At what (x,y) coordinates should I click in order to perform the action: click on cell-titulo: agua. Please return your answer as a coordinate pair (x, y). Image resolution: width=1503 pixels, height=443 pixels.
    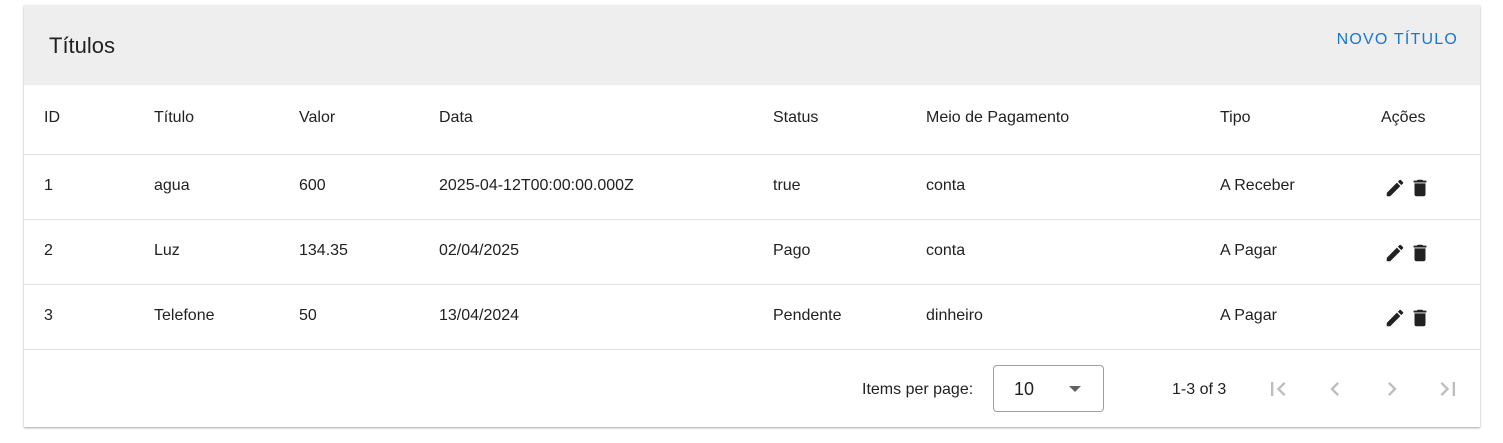
    Looking at the image, I should click on (172, 185).